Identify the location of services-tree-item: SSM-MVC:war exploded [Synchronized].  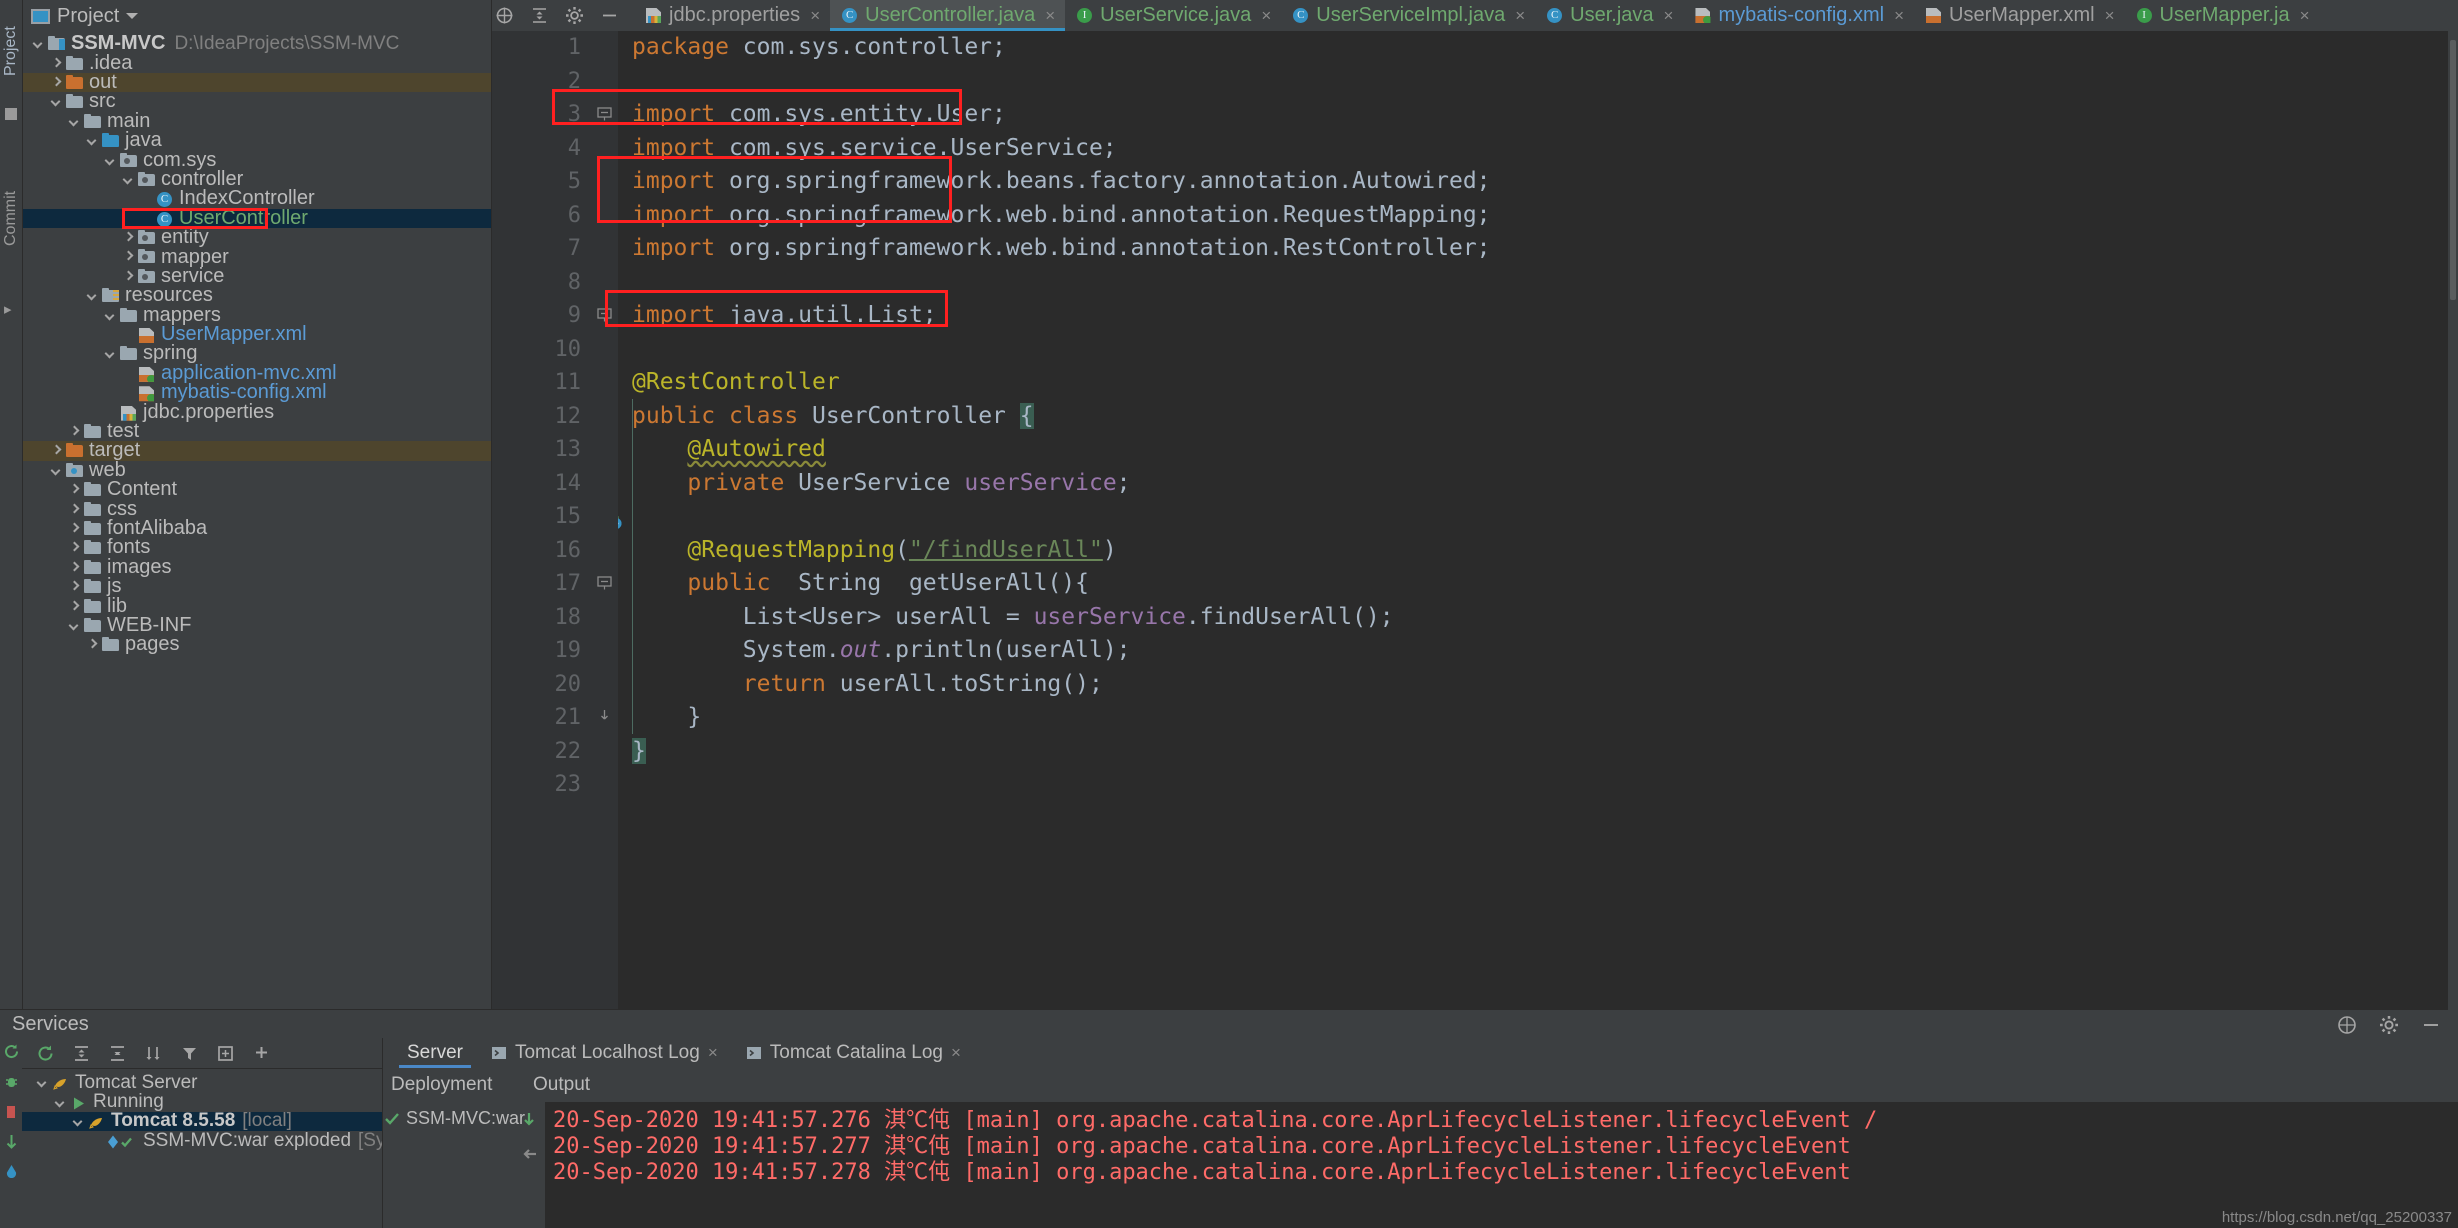
(202, 1140).